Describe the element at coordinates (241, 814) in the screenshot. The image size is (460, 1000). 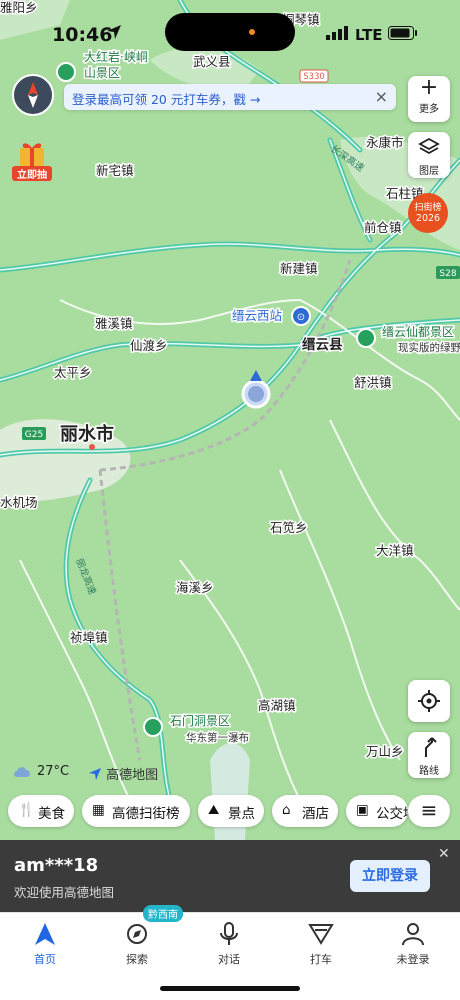
I see `chip-label: 景点` at that location.